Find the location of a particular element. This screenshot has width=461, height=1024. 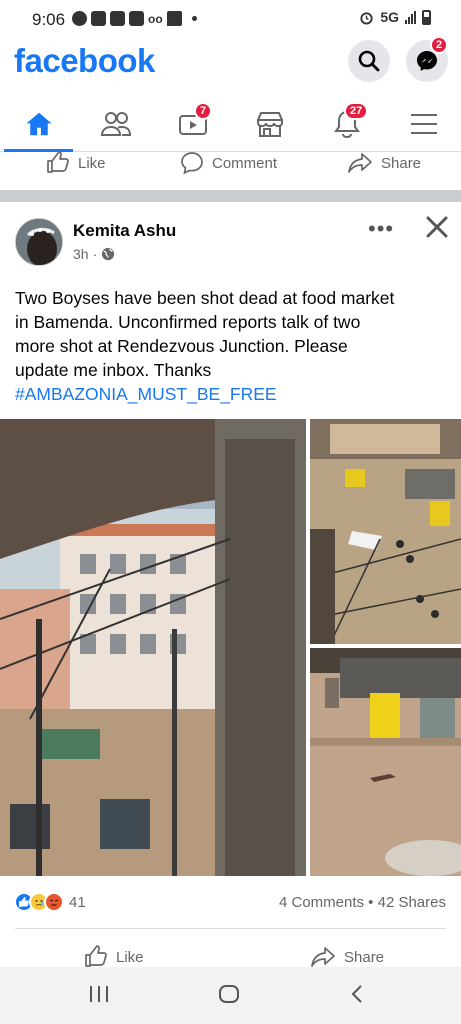

search-button is located at coordinates (369, 61).